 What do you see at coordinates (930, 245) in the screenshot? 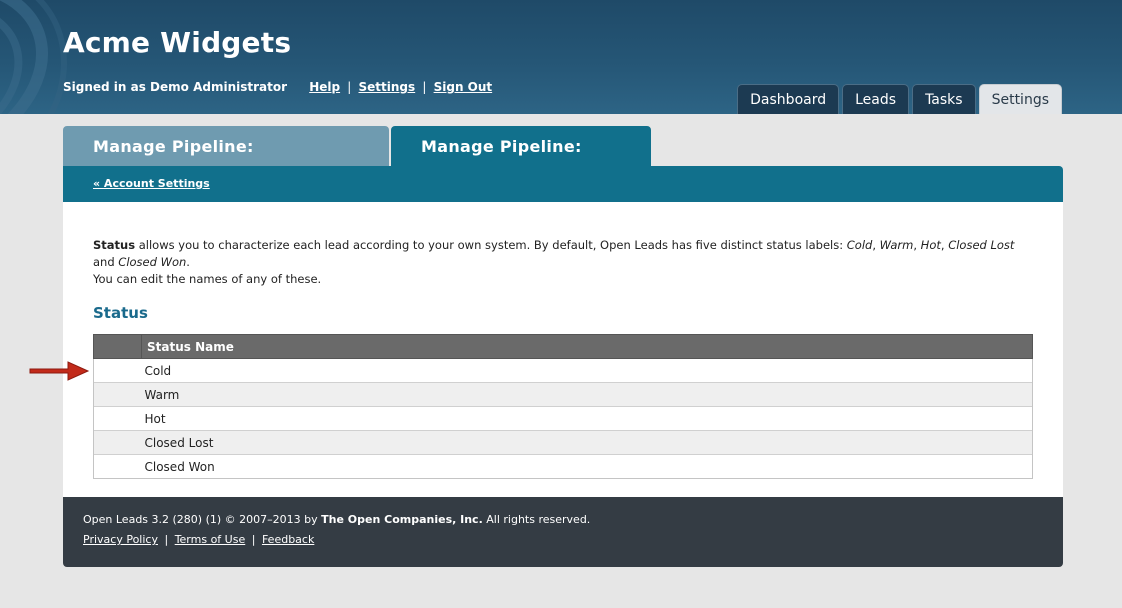
I see `label-hot: Hot` at bounding box center [930, 245].